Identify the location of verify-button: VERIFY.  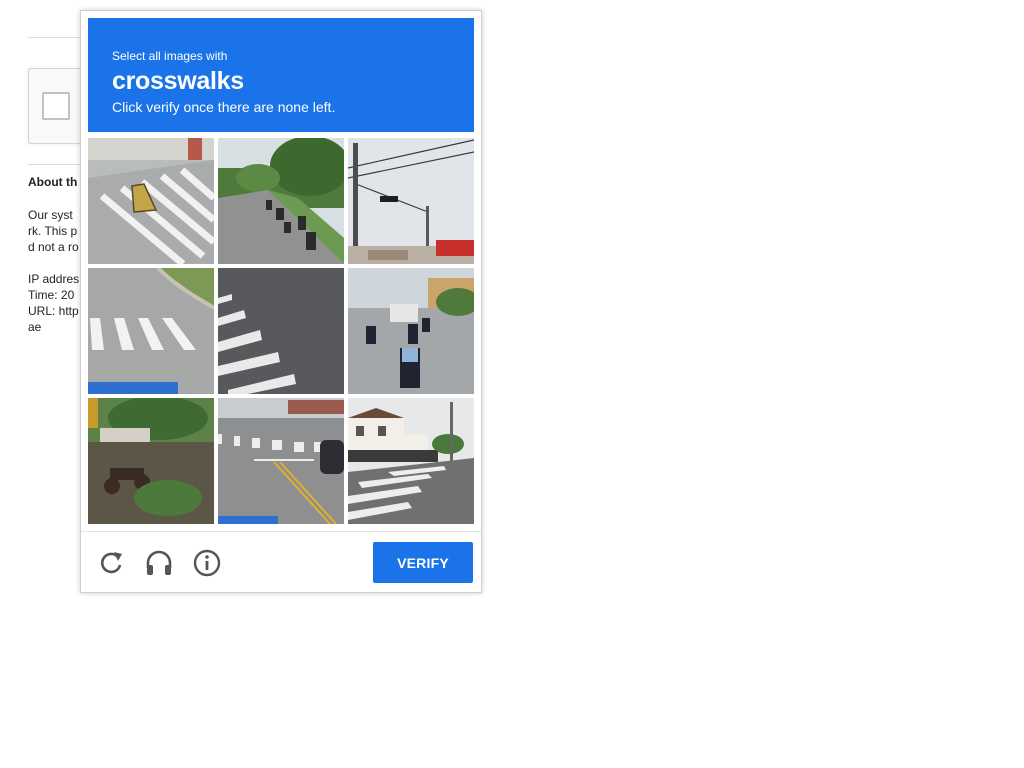
(423, 562).